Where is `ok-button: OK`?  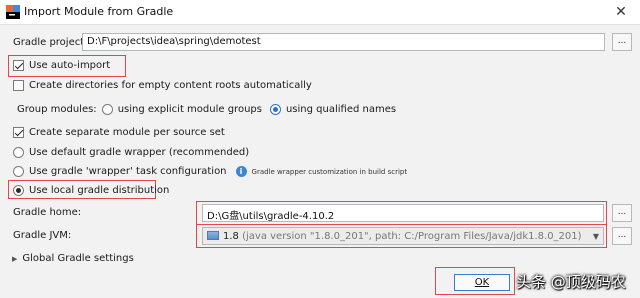
ok-button: OK is located at coordinates (482, 282).